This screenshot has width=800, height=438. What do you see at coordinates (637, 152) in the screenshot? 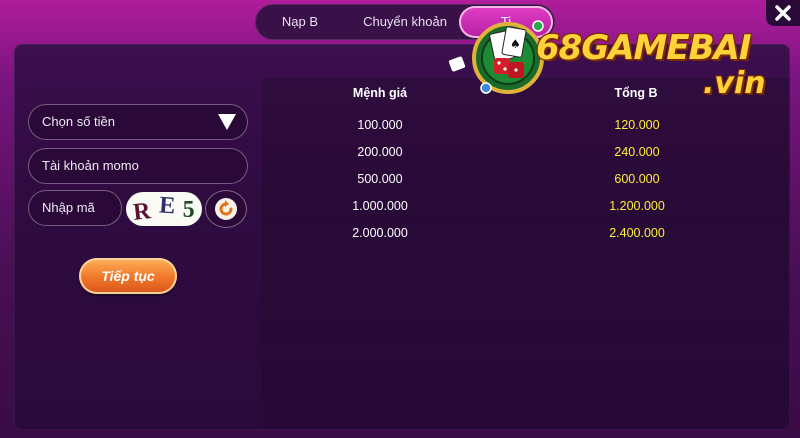
I see `total-b-cell: 240.000` at bounding box center [637, 152].